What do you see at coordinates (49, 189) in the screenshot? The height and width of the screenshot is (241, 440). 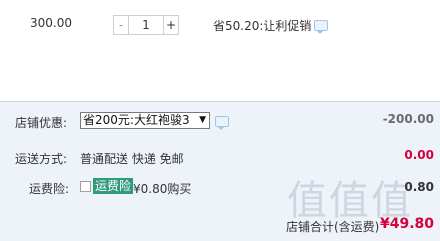 I see `insurance-label: 运费险:` at bounding box center [49, 189].